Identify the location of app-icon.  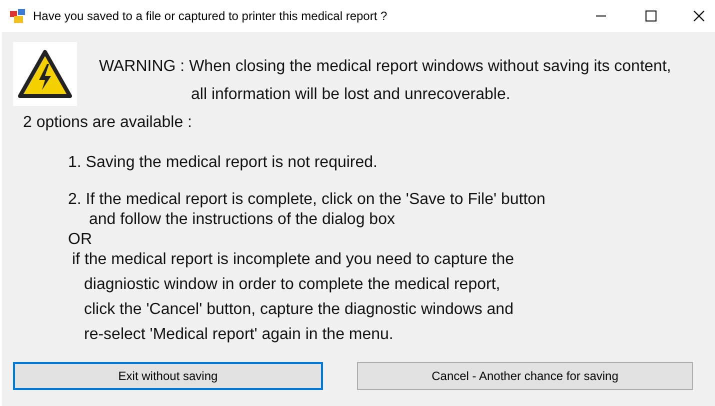
(18, 16).